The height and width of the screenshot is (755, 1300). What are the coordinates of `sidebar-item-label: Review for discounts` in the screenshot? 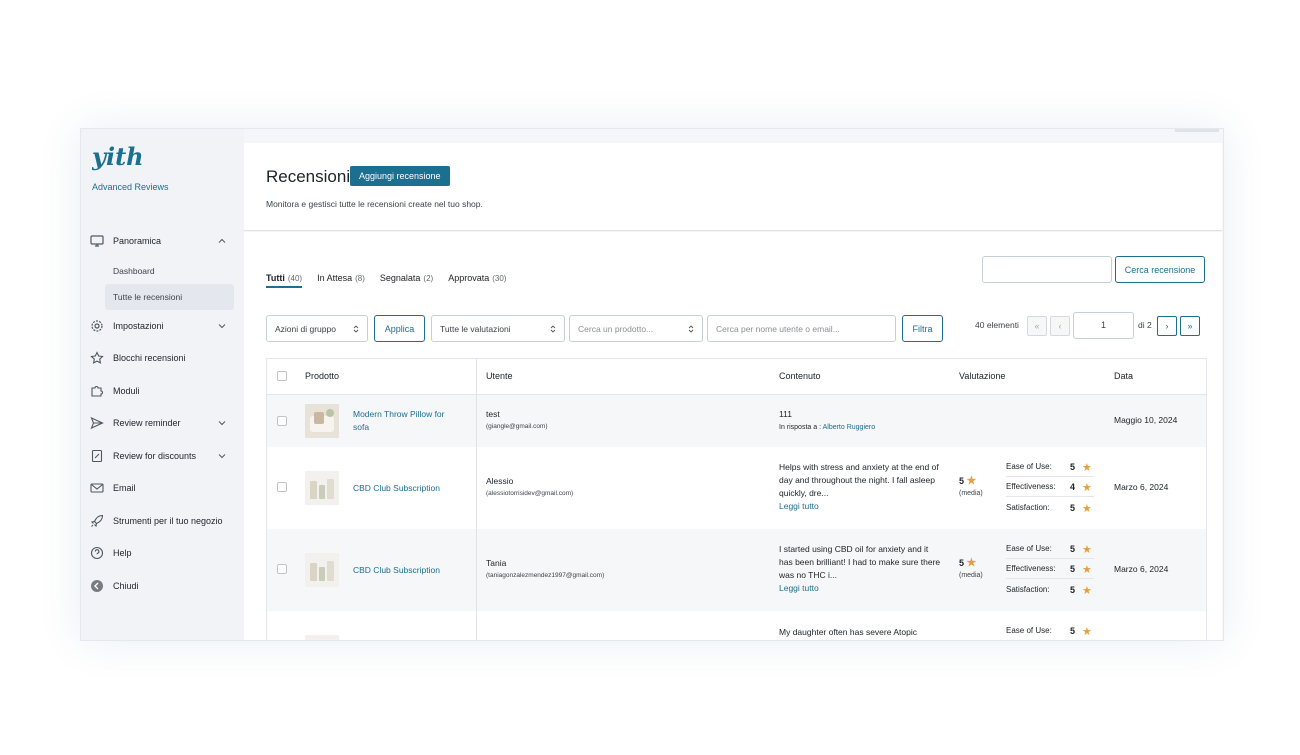 It's located at (155, 455).